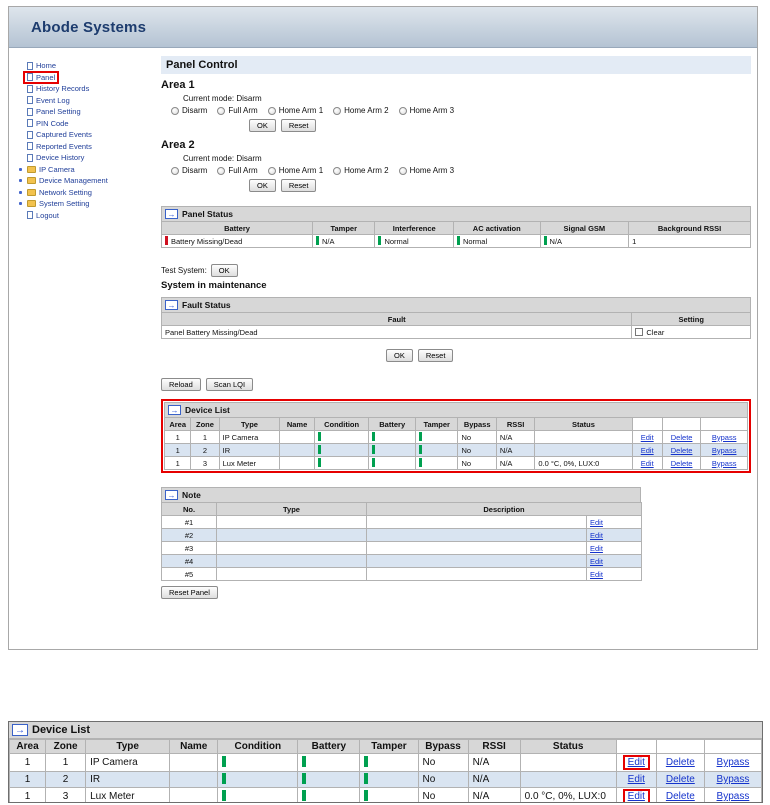 The height and width of the screenshot is (805, 770). I want to click on device-status, so click(568, 762).